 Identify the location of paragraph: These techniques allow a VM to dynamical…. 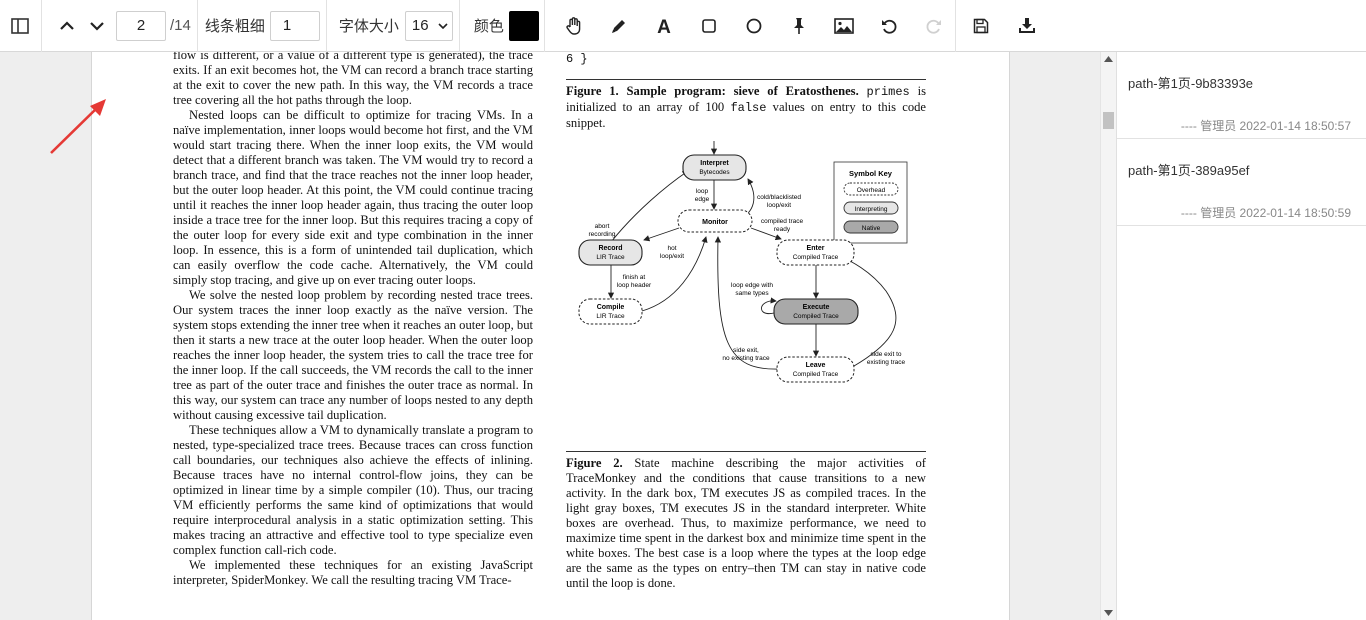
(353, 490).